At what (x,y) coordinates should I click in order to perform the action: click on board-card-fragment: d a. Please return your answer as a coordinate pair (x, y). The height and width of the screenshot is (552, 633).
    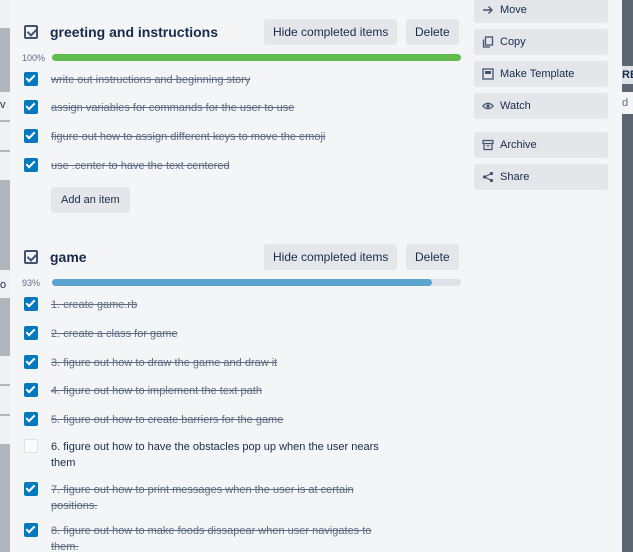
    Looking at the image, I should click on (627, 103).